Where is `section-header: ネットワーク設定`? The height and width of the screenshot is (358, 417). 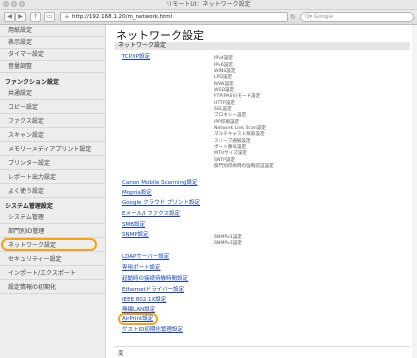 section-header: ネットワーク設定 is located at coordinates (262, 46).